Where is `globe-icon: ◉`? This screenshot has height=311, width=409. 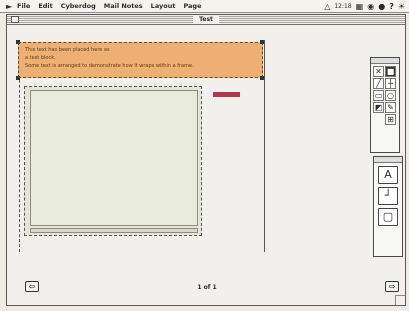 globe-icon: ◉ is located at coordinates (370, 6).